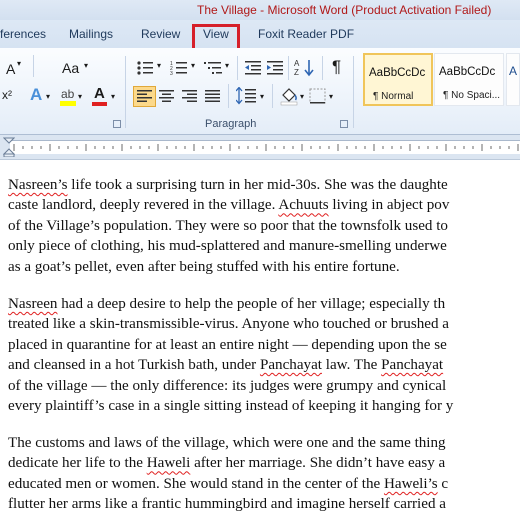  I want to click on font-color-button: A, so click(99, 93).